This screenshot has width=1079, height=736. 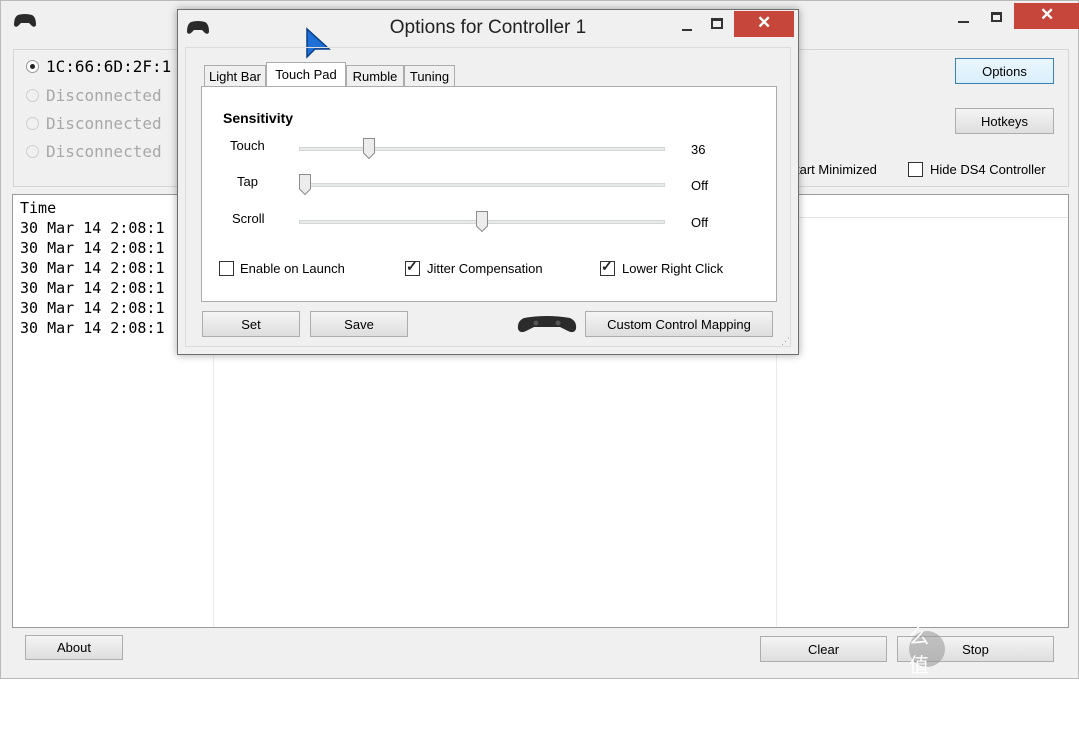 What do you see at coordinates (248, 218) in the screenshot?
I see `slider-label-scroll: Scroll` at bounding box center [248, 218].